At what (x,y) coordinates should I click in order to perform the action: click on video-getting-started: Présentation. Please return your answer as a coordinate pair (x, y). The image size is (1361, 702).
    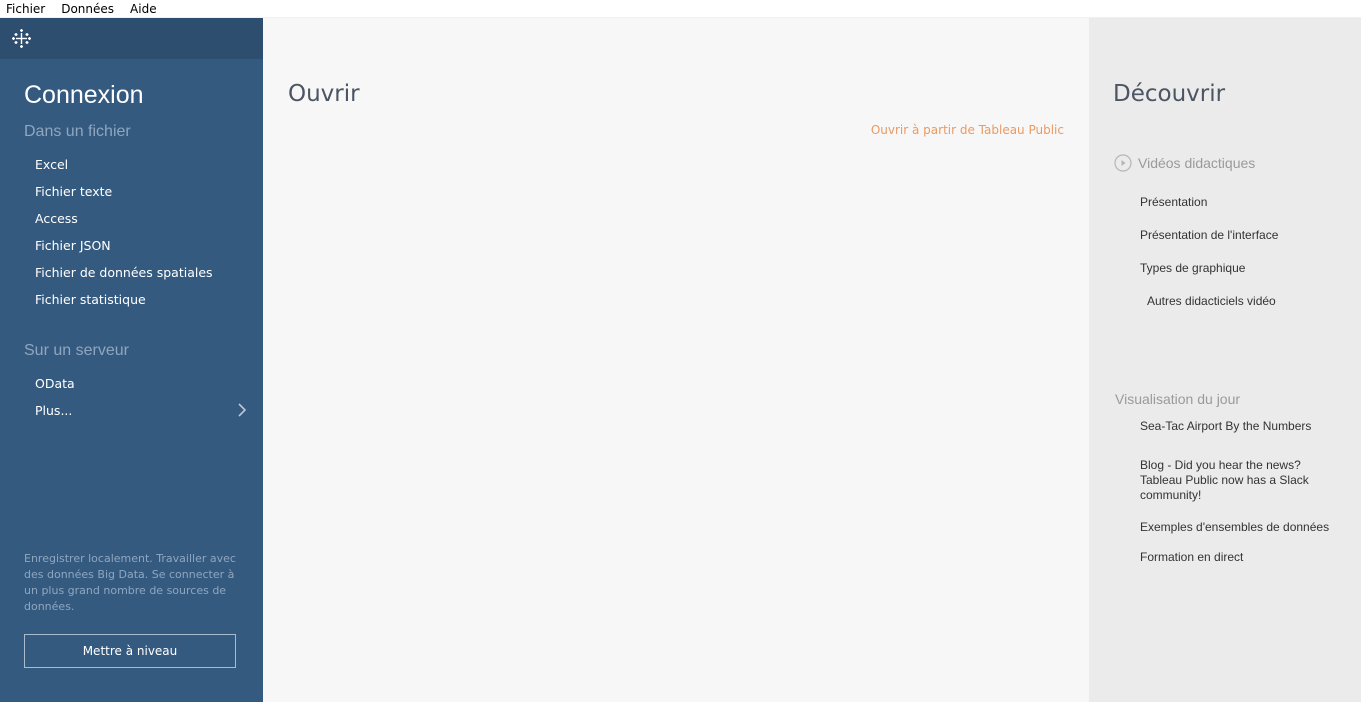
    Looking at the image, I should click on (1240, 202).